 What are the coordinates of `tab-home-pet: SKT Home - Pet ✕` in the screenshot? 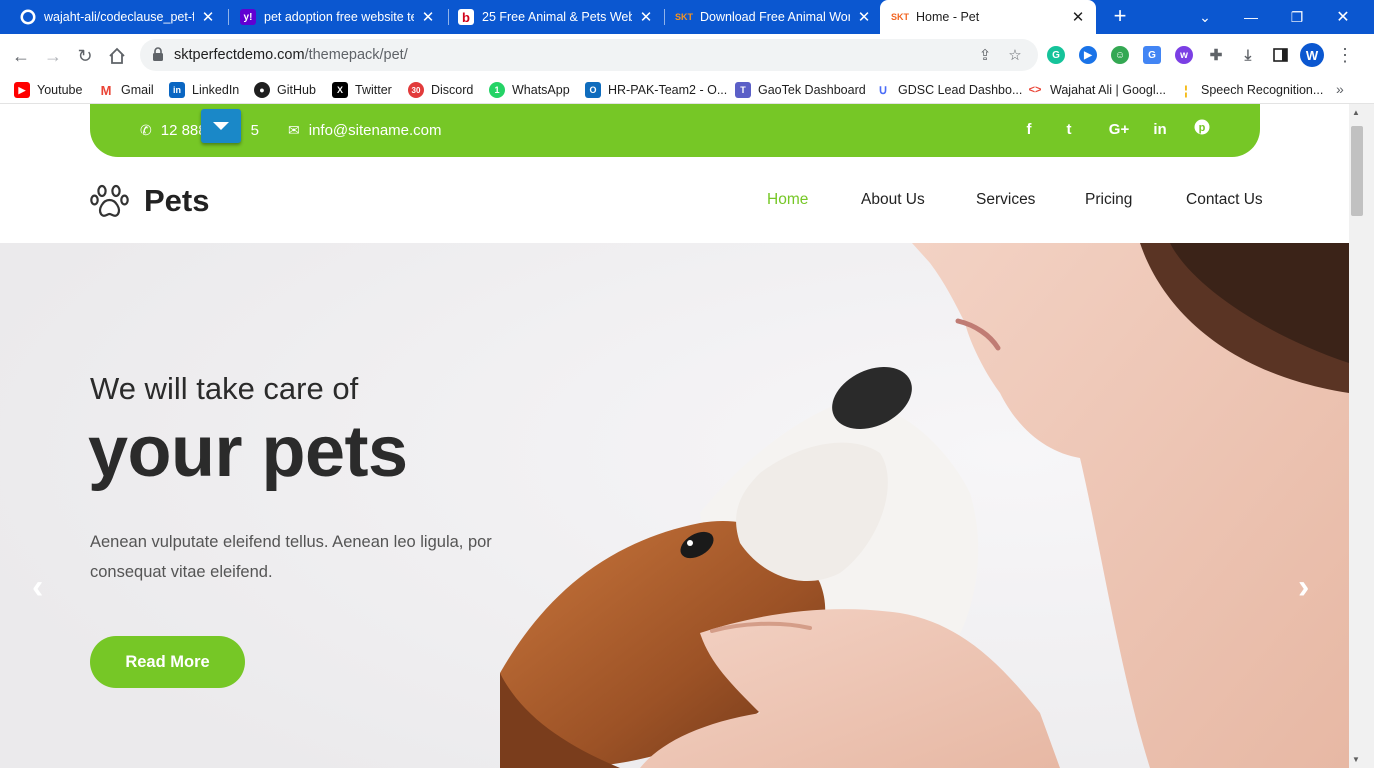 It's located at (988, 17).